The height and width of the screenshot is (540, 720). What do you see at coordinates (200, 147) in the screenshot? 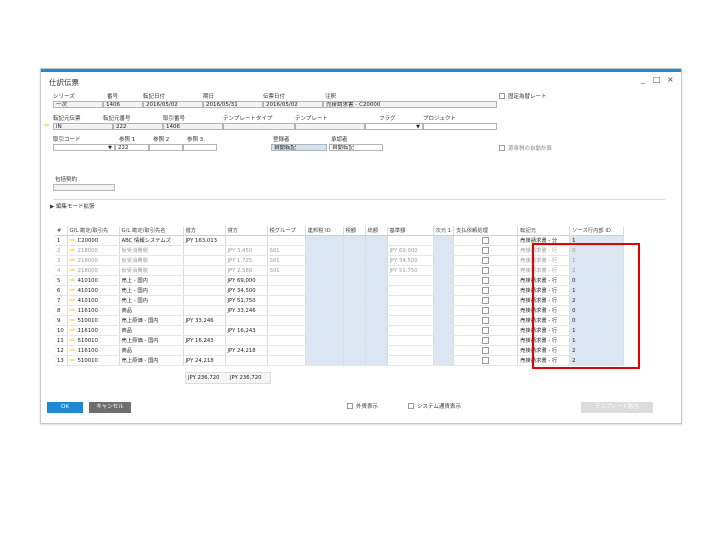
I see `ref3-field` at bounding box center [200, 147].